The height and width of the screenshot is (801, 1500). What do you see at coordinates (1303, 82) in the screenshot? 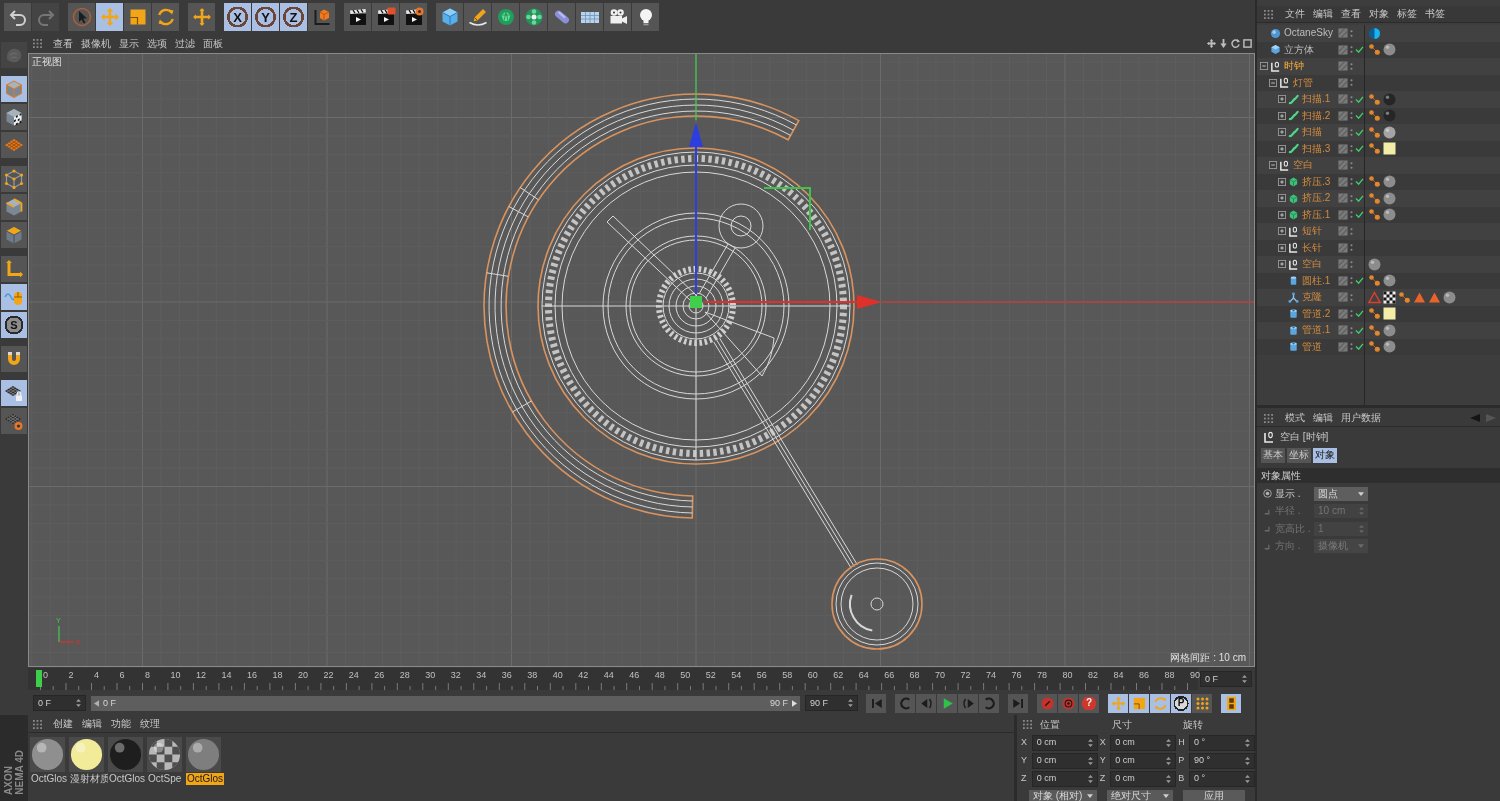
I see `object-name: 灯管` at bounding box center [1303, 82].